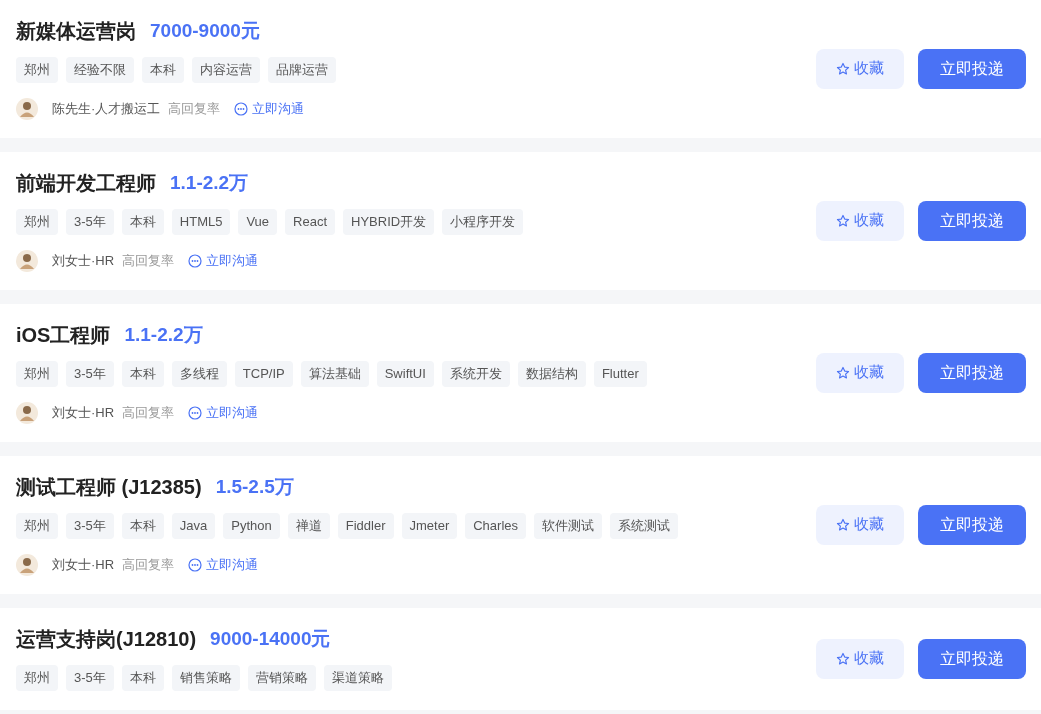 This screenshot has width=1041, height=714. What do you see at coordinates (199, 374) in the screenshot?
I see `job-tag: 多线程` at bounding box center [199, 374].